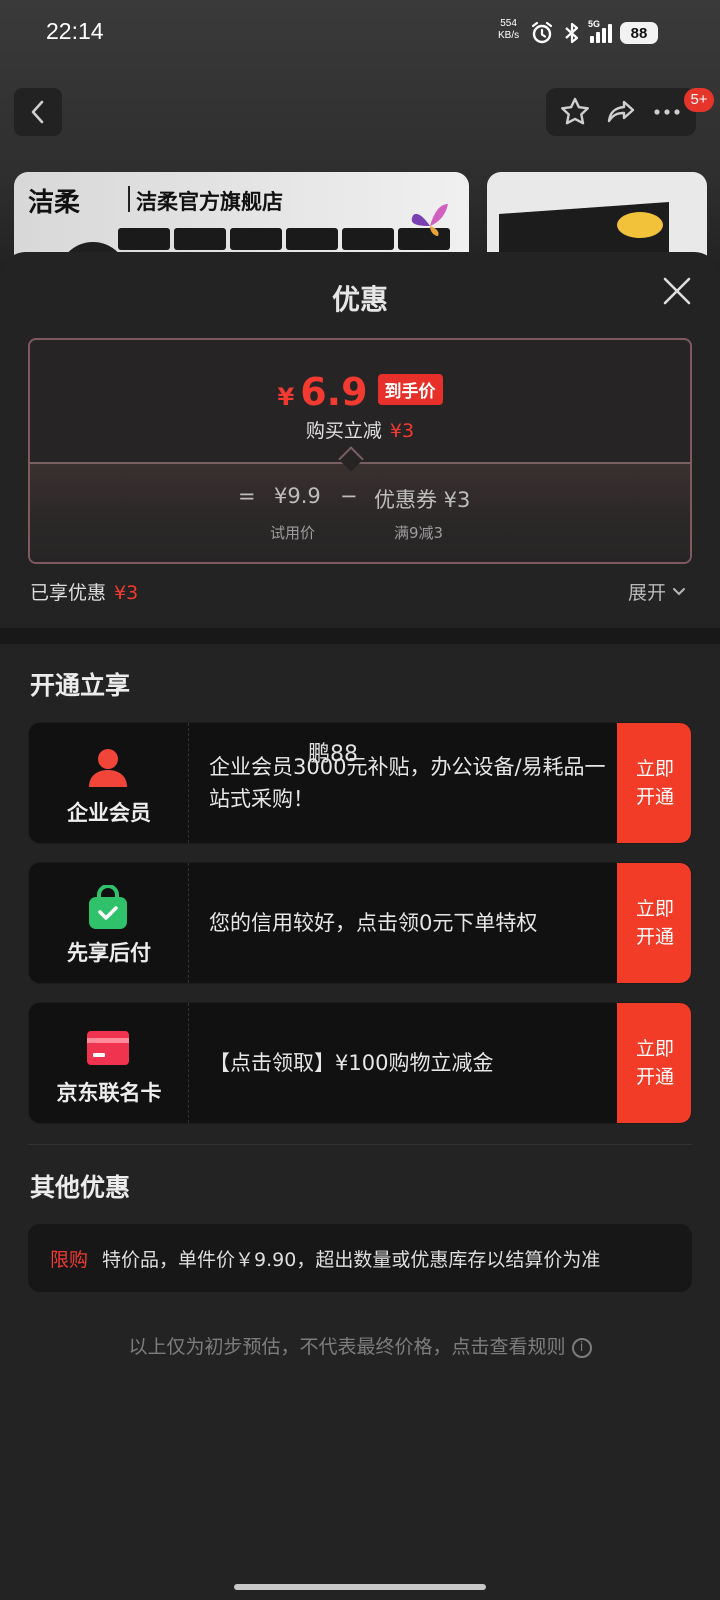 The image size is (720, 1600). Describe the element at coordinates (360, 512) in the screenshot. I see `price-formula: = ¥9.9 − 优惠券 ¥3 试用价 满9减3` at that location.